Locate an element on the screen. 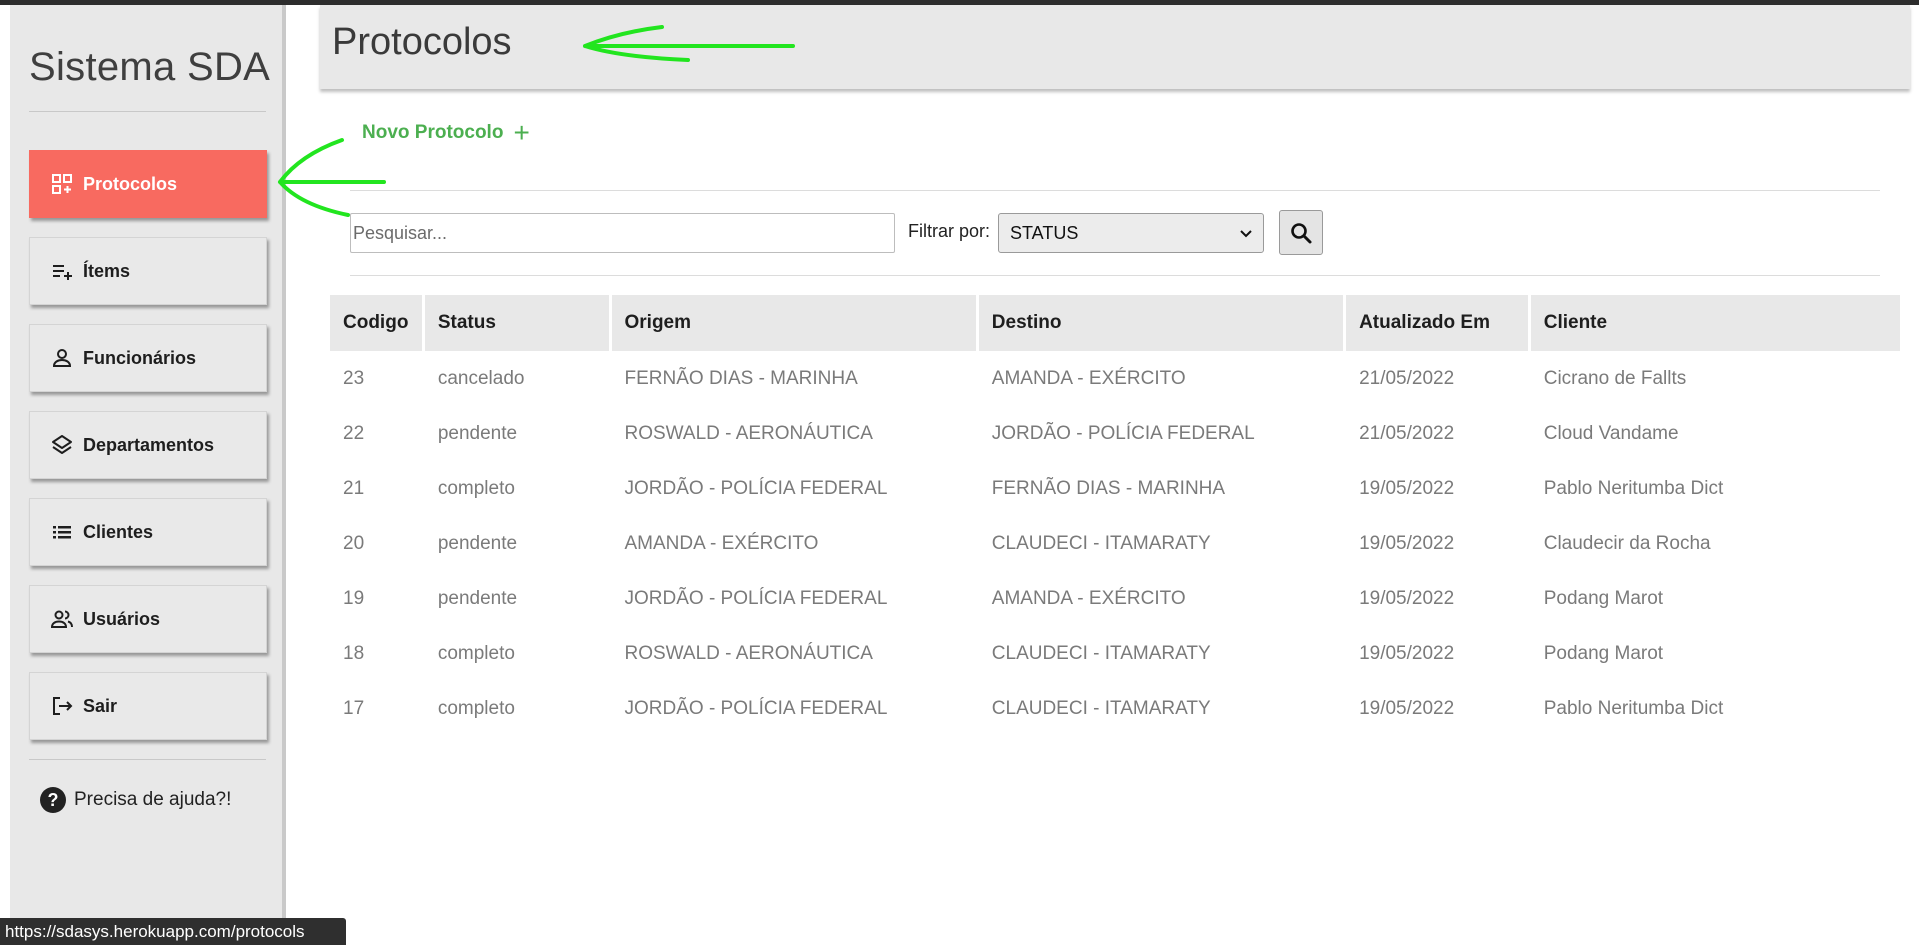  cell-codigo: 23 is located at coordinates (354, 378).